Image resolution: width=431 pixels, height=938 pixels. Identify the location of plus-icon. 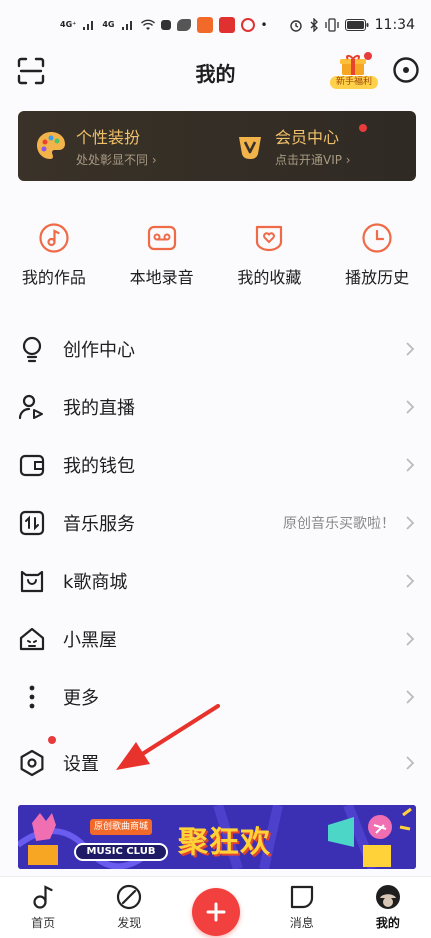
(215, 912).